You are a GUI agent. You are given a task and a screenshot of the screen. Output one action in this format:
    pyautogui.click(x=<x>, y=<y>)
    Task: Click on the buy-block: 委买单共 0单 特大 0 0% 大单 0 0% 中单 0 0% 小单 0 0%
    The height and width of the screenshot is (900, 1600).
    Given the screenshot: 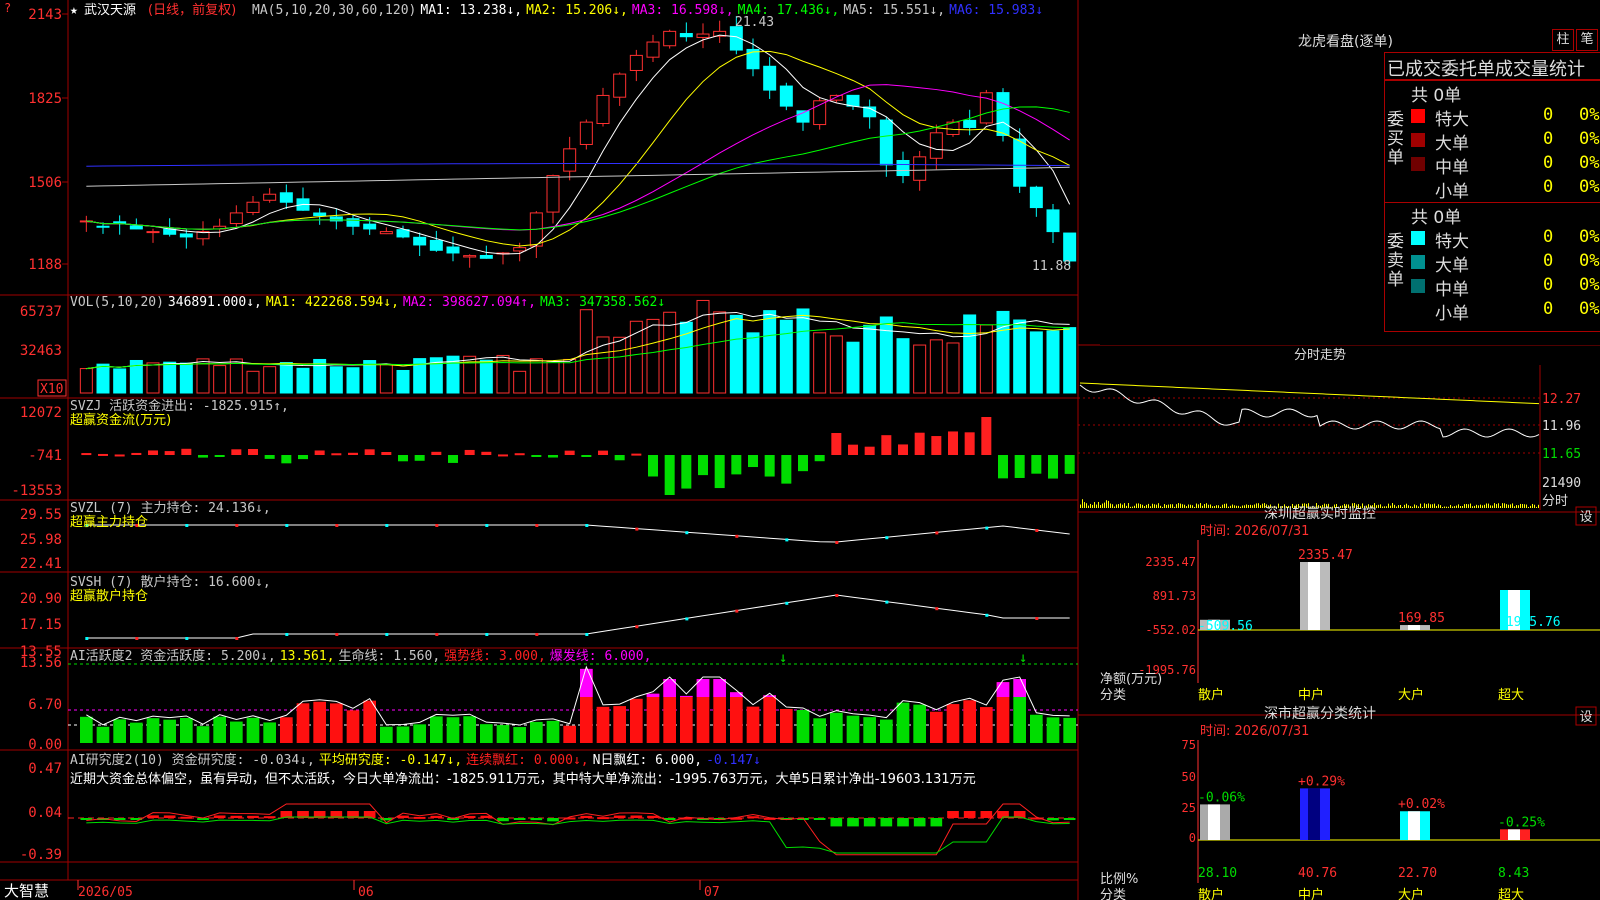 What is the action you would take?
    pyautogui.click(x=1492, y=141)
    